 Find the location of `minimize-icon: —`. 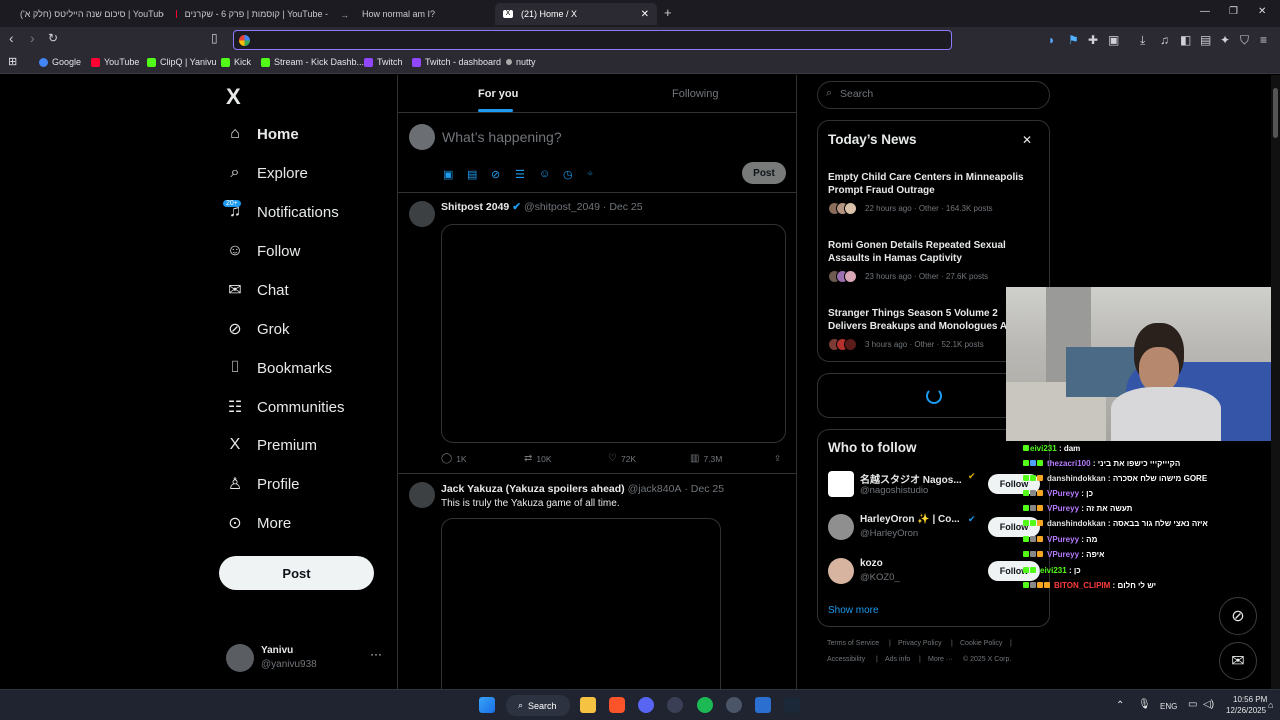

minimize-icon: — is located at coordinates (1205, 11).